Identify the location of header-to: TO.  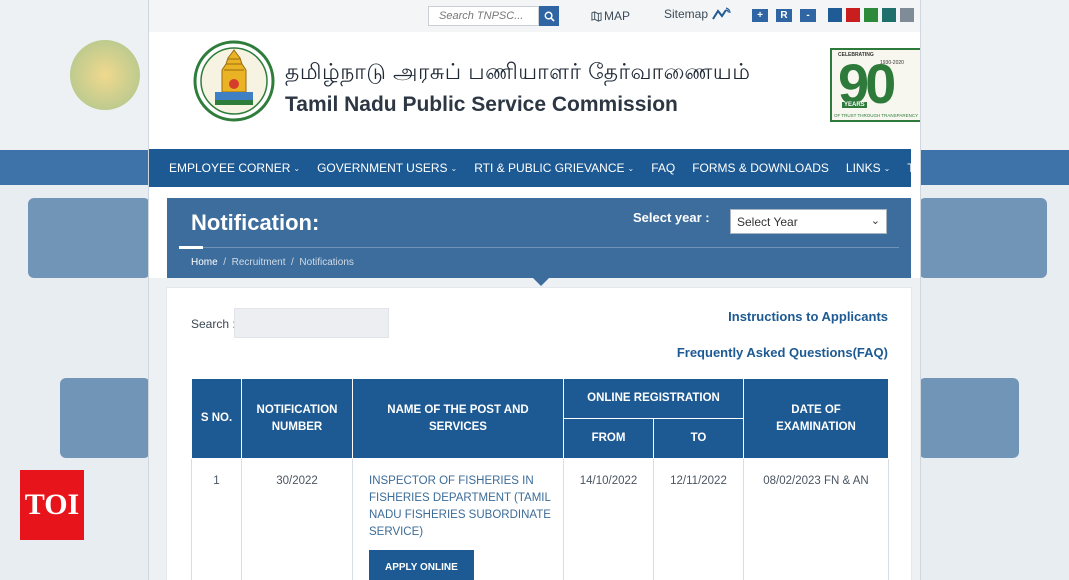
(698, 438).